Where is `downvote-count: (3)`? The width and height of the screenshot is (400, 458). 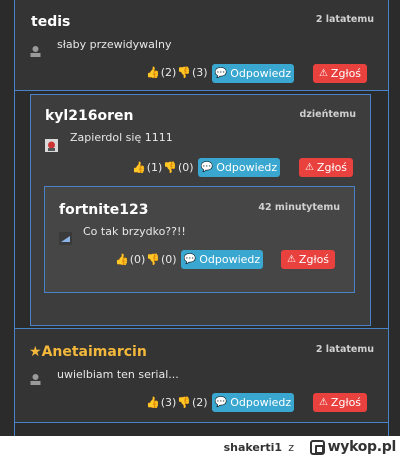 downvote-count: (3) is located at coordinates (200, 72).